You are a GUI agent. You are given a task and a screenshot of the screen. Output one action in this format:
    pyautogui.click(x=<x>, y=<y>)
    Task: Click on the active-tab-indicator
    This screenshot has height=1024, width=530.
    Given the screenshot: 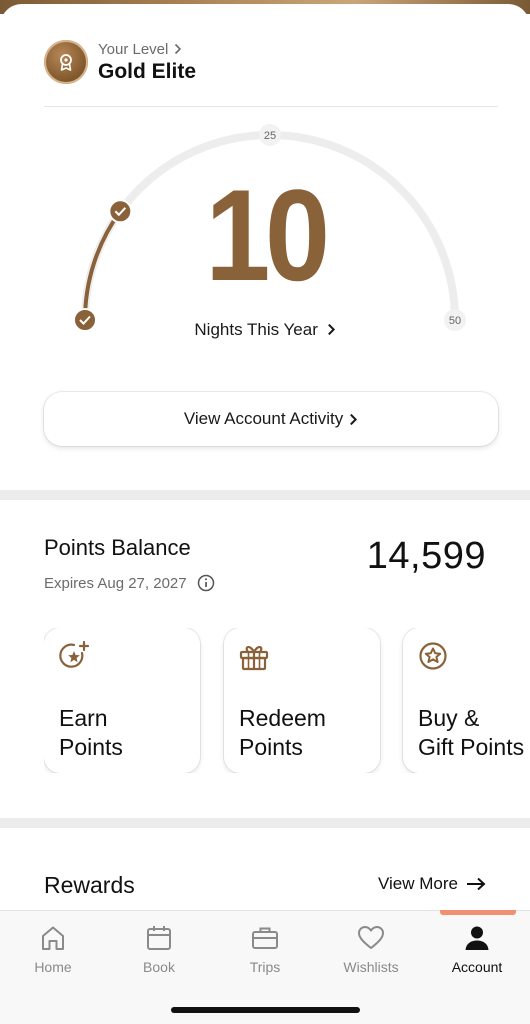 What is the action you would take?
    pyautogui.click(x=478, y=912)
    